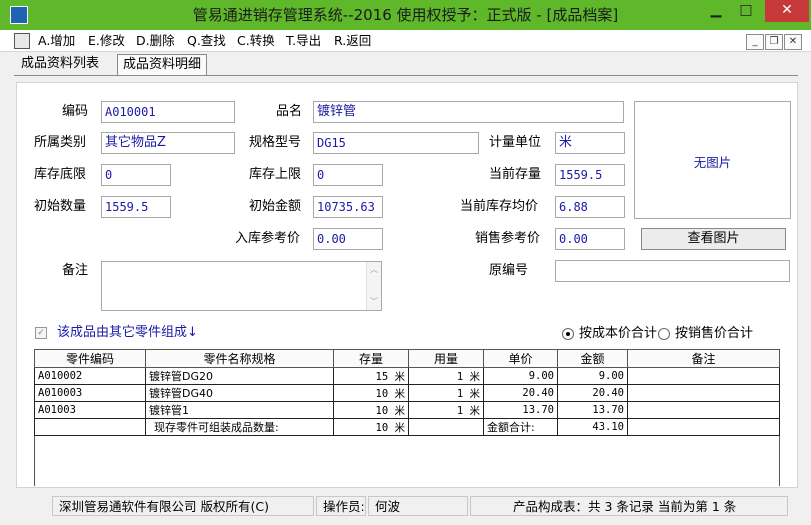 Image resolution: width=811 pixels, height=525 pixels. I want to click on min-stock-field: 0, so click(136, 175).